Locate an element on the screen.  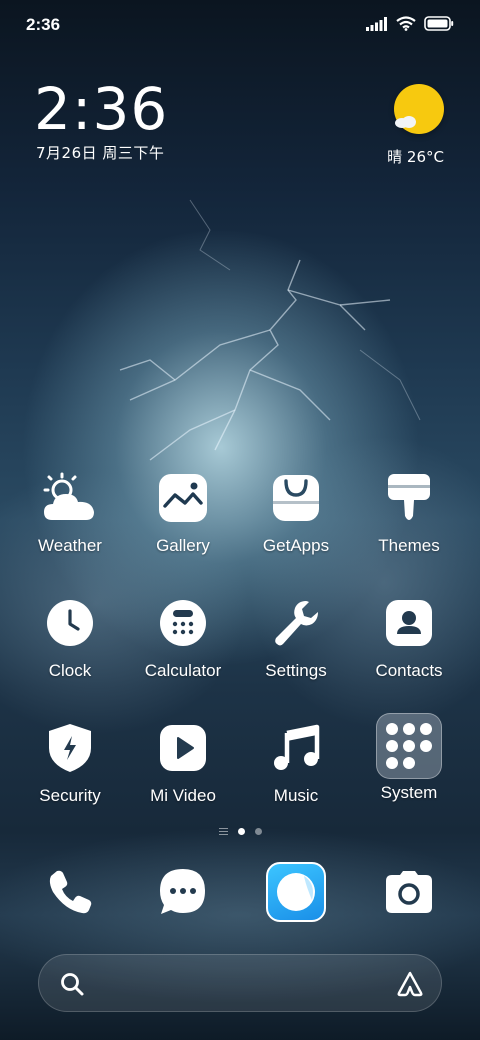
page-dot-active is located at coordinates (241, 831).